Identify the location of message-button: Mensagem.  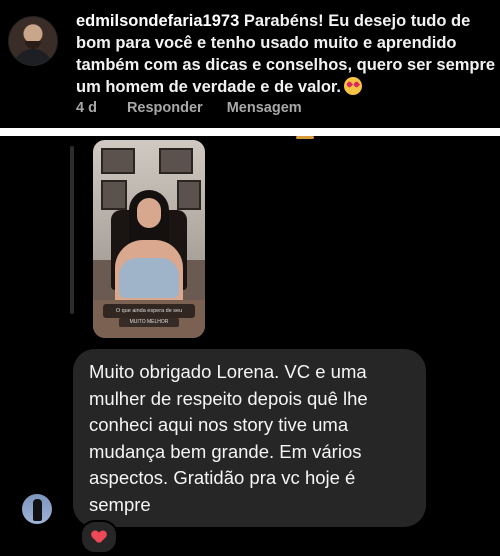
(264, 108).